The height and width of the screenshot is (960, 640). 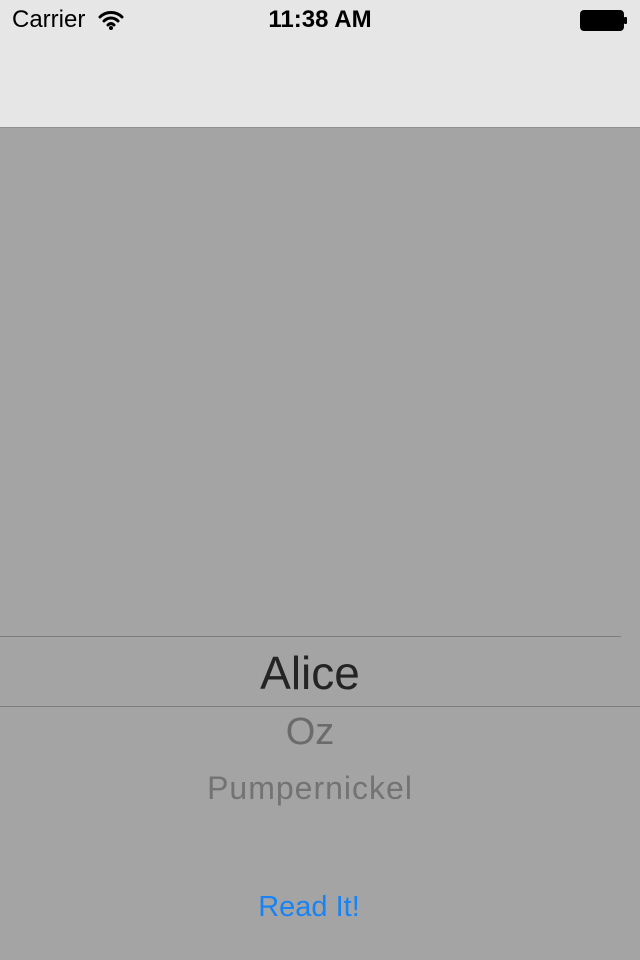 What do you see at coordinates (320, 84) in the screenshot?
I see `navigation-bar` at bounding box center [320, 84].